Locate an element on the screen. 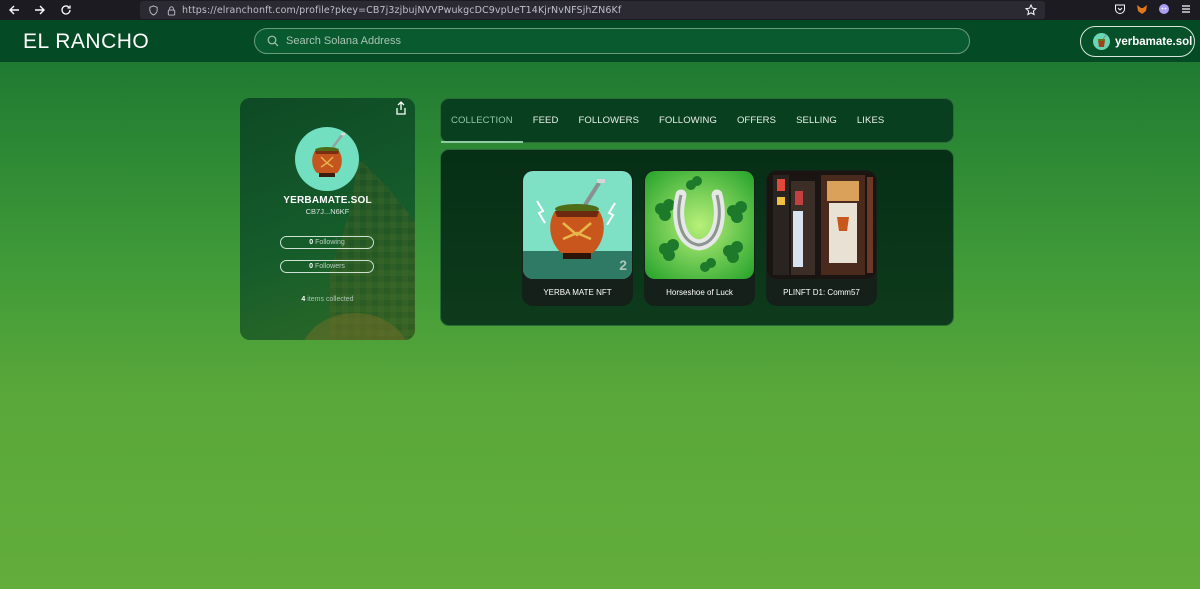 Image resolution: width=1200 pixels, height=589 pixels. nft-card: PLINFT D1: Comm57 is located at coordinates (821, 238).